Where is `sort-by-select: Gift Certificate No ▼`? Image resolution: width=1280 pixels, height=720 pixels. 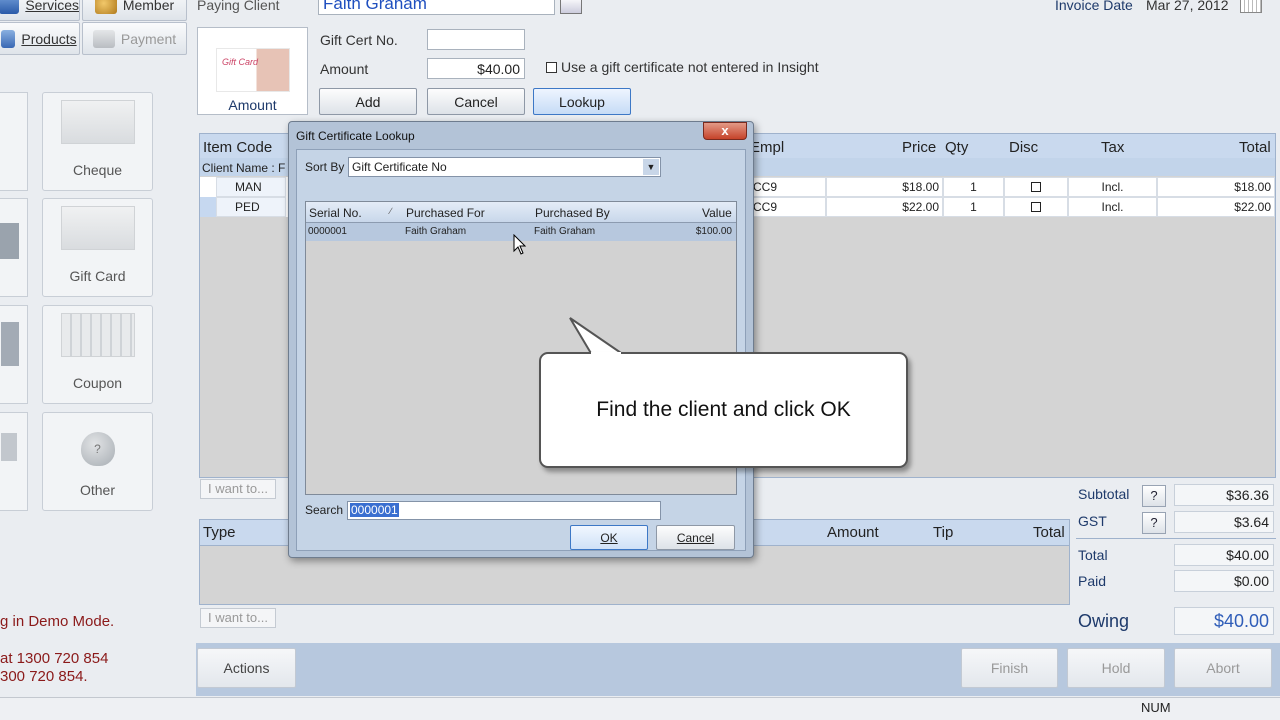 sort-by-select: Gift Certificate No ▼ is located at coordinates (504, 167).